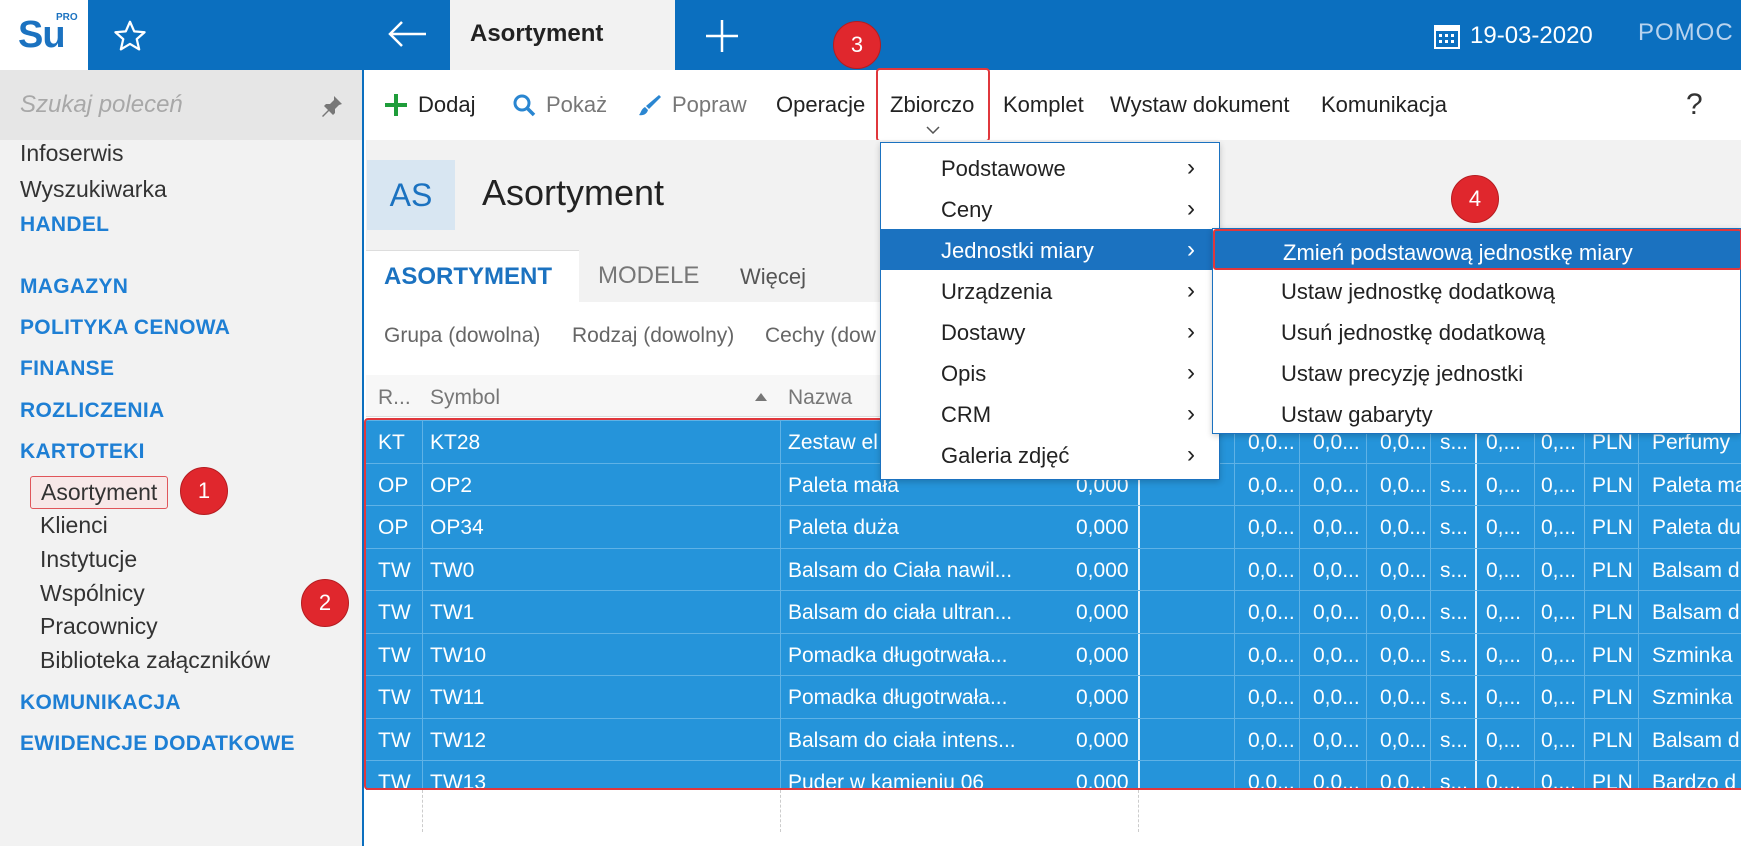 This screenshot has height=846, width=1741. What do you see at coordinates (92, 593) in the screenshot?
I see `sidebar-item-wspolnicy: Wspólnicy` at bounding box center [92, 593].